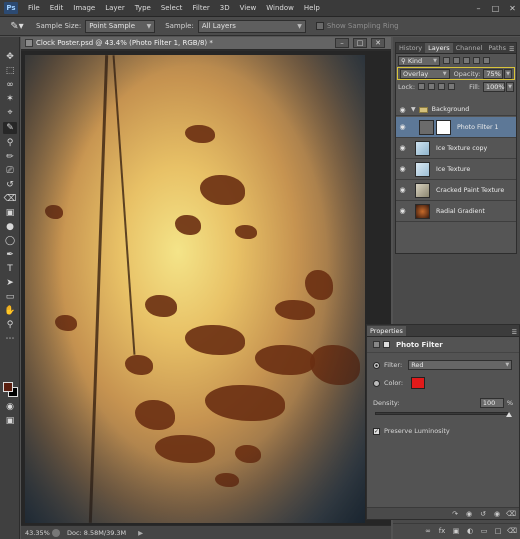 This screenshot has width=520, height=539. I want to click on preserve-luminosity-checkbox: ✓, so click(376, 431).